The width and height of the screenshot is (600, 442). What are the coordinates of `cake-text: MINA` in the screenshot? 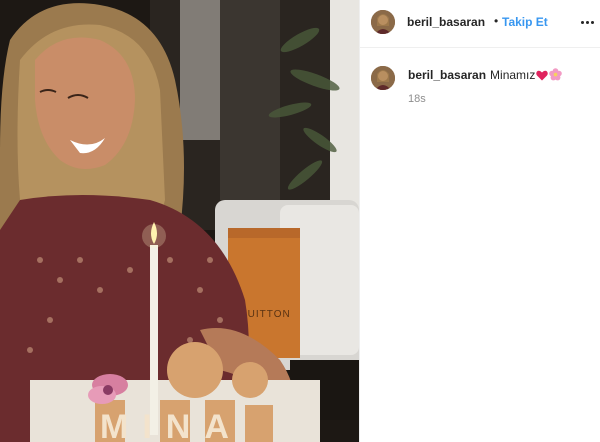 It's located at (171, 425).